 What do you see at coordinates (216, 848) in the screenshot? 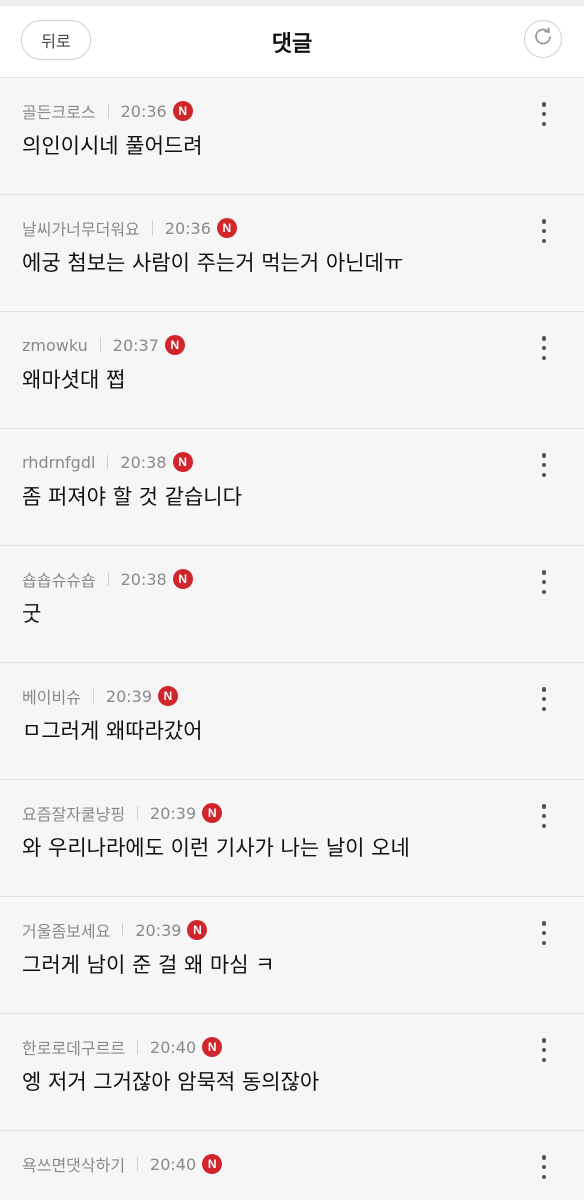
I see `comment-text: 와 우리나라에도 이런 기사가 나는 날이 오네` at bounding box center [216, 848].